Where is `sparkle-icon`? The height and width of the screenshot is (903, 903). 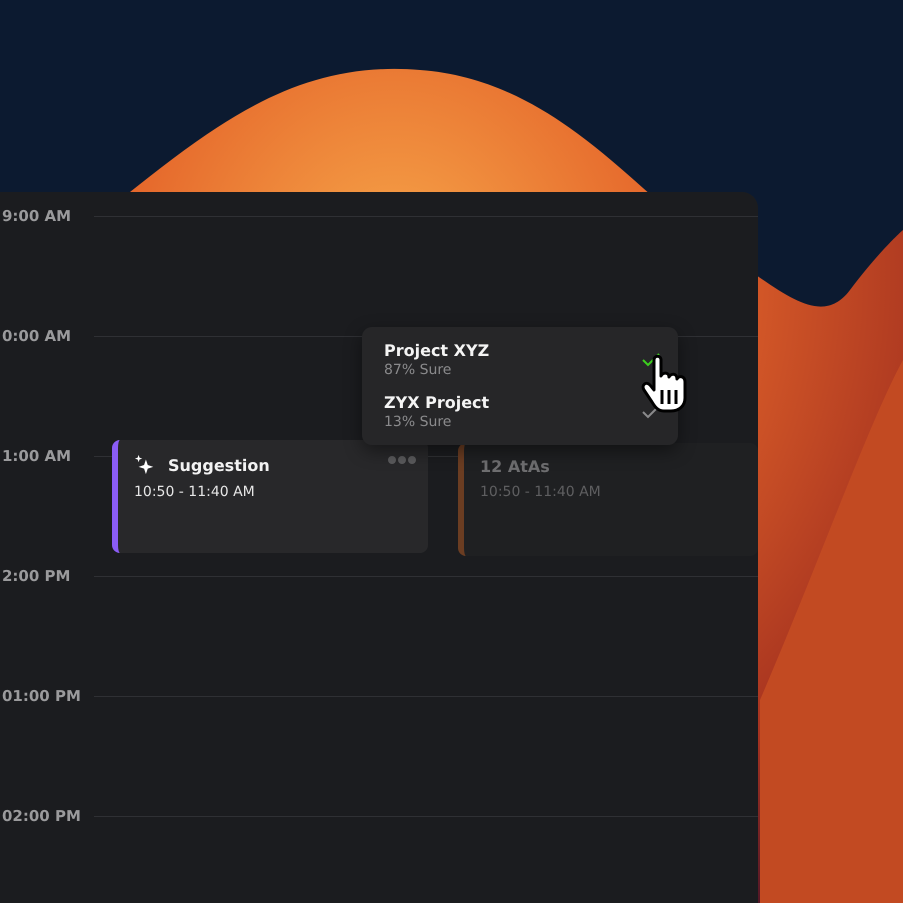 sparkle-icon is located at coordinates (145, 465).